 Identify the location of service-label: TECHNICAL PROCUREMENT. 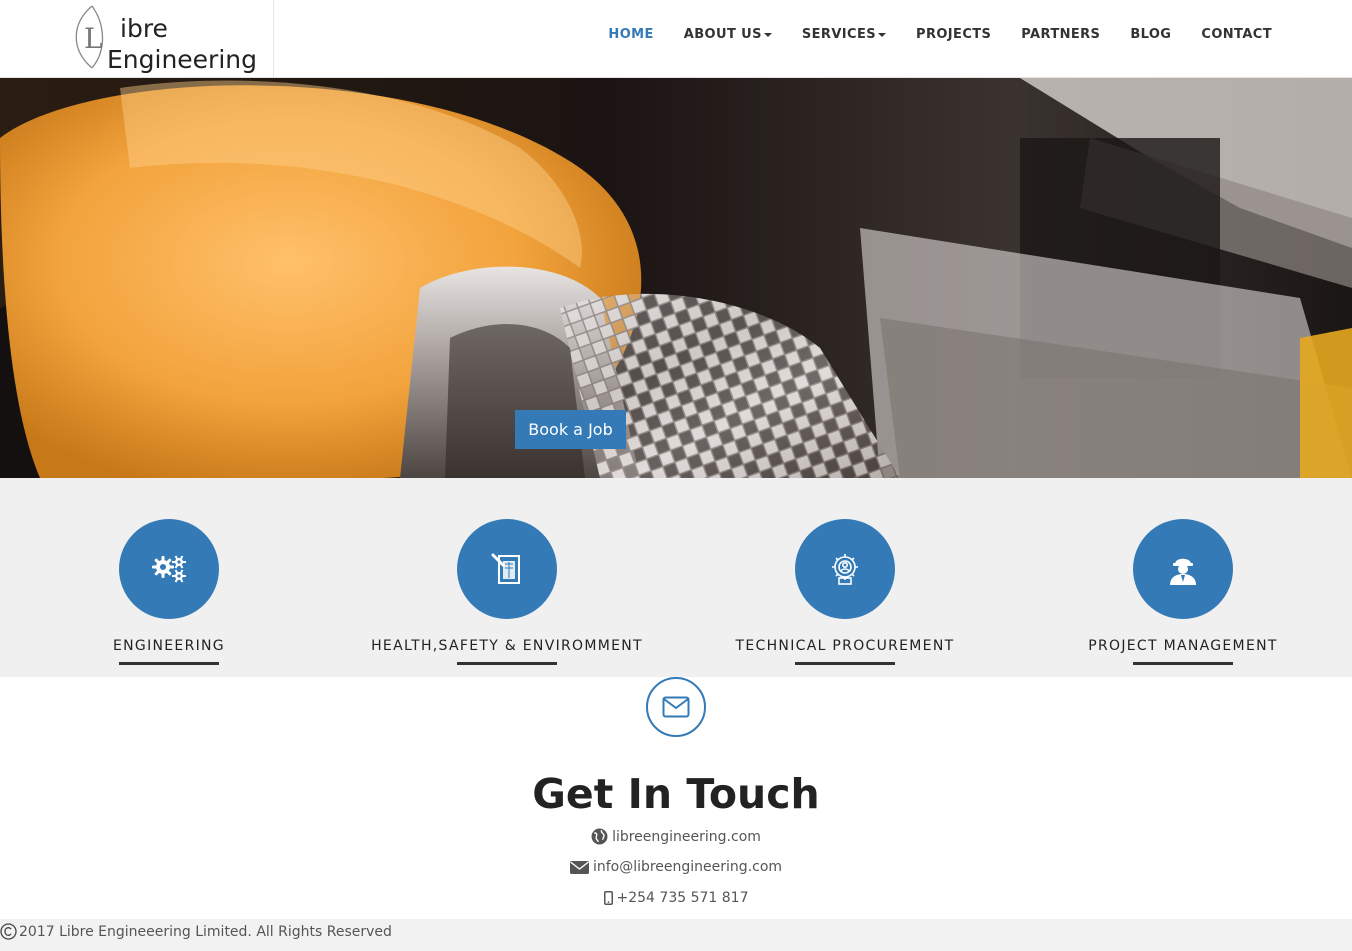
(845, 646).